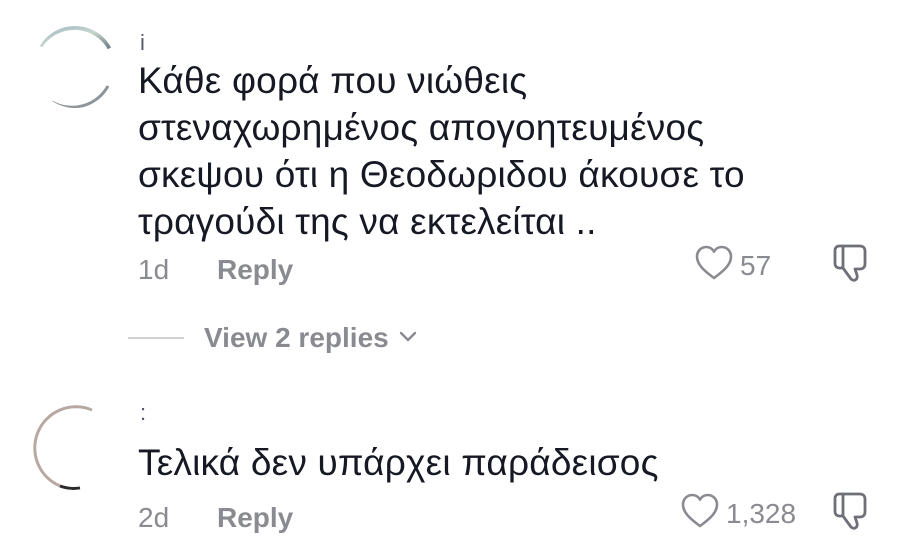 This screenshot has height=553, width=900. I want to click on chevron-down-icon, so click(408, 339).